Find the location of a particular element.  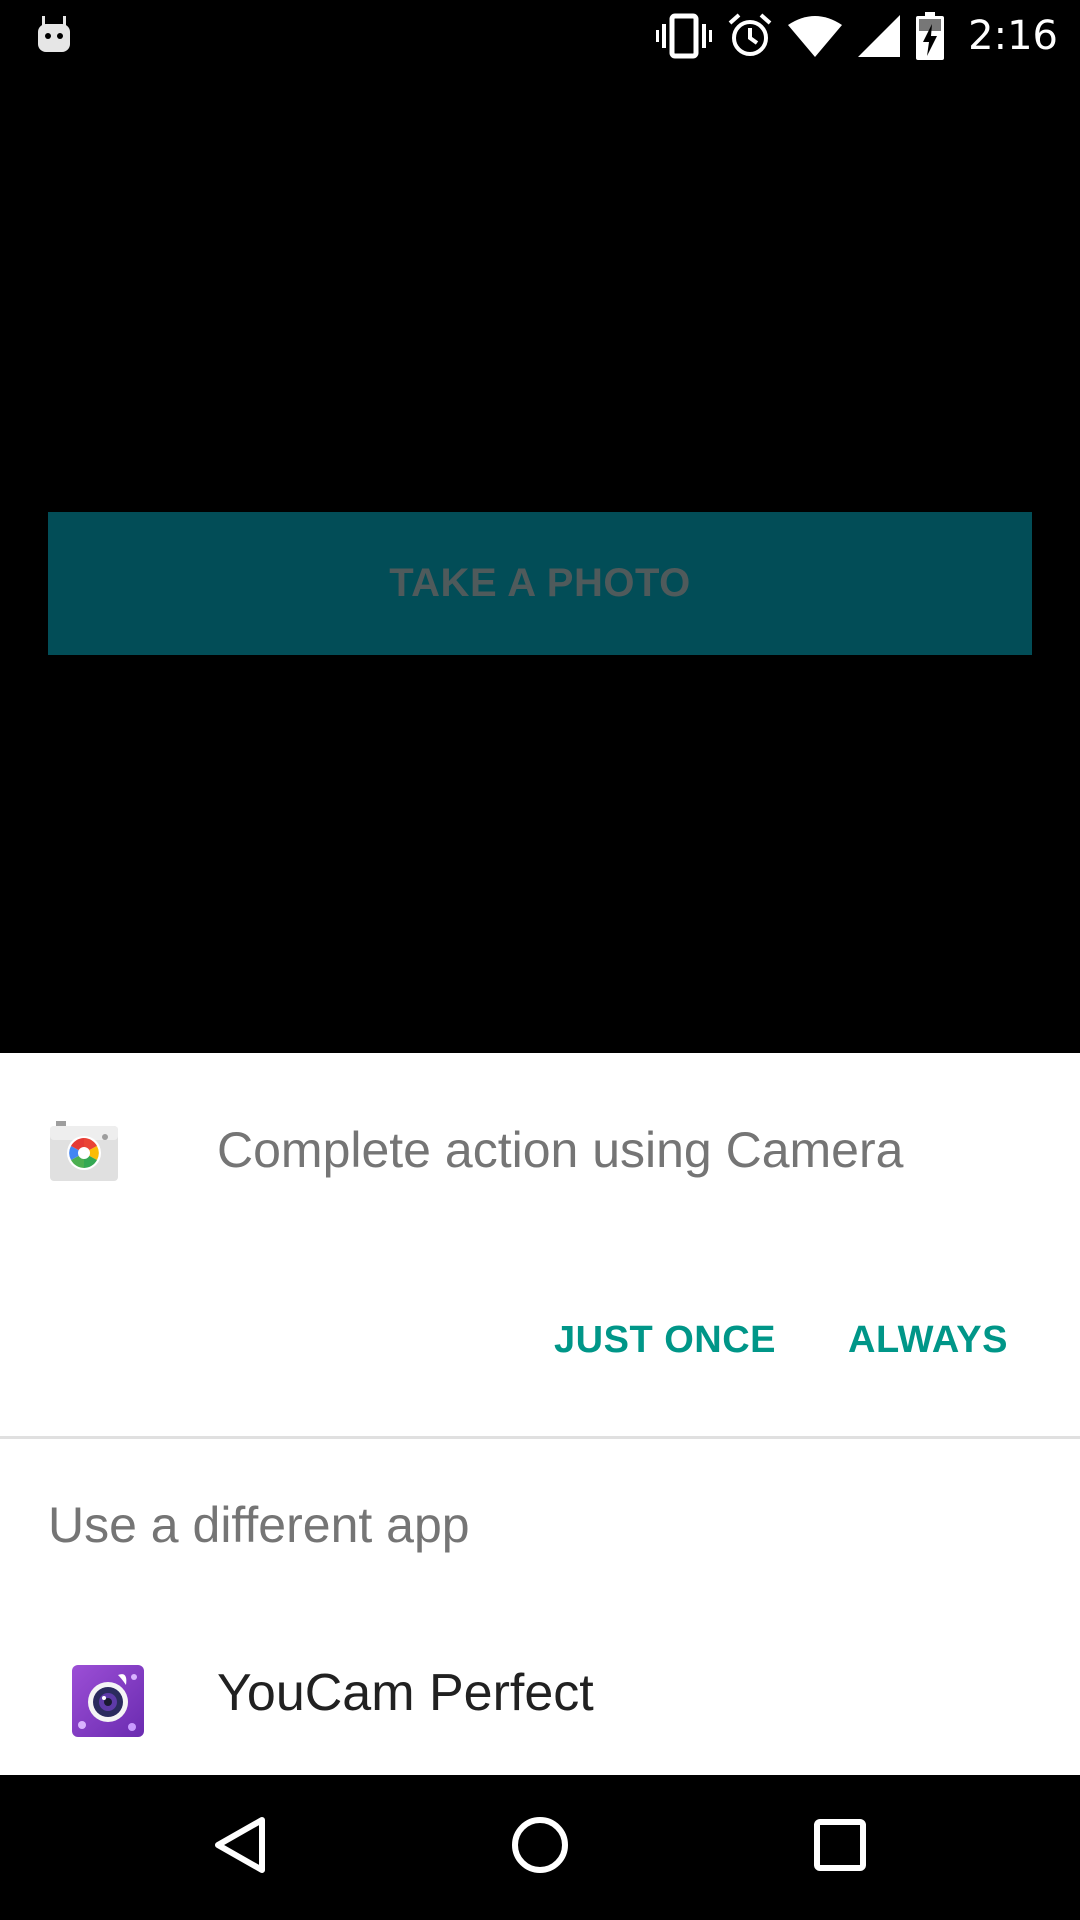

always-button: ALWAYS is located at coordinates (928, 1340).